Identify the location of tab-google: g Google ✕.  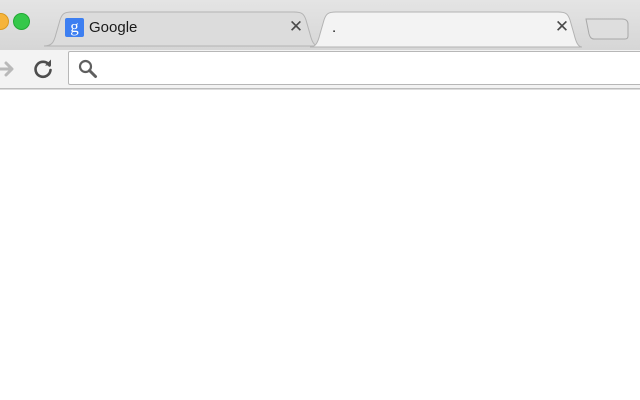
(181, 29).